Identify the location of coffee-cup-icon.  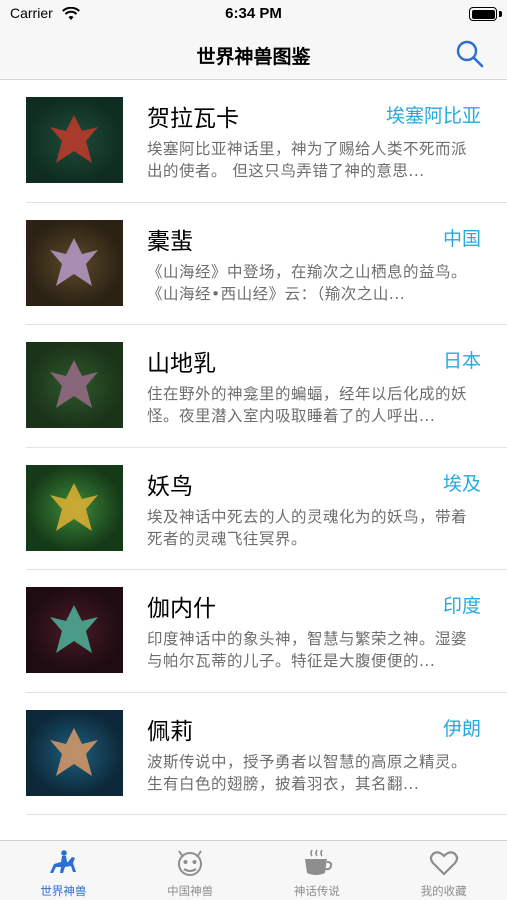
(317, 863).